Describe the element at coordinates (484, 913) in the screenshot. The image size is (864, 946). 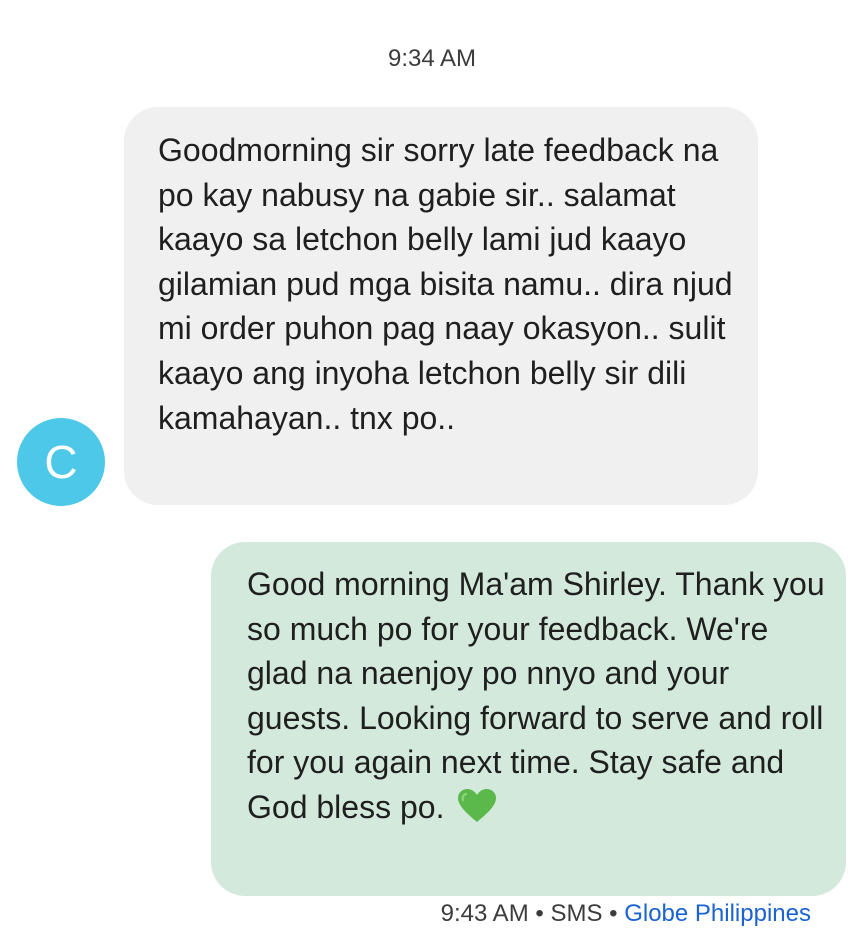
I see `message-time: 9:43 AM` at that location.